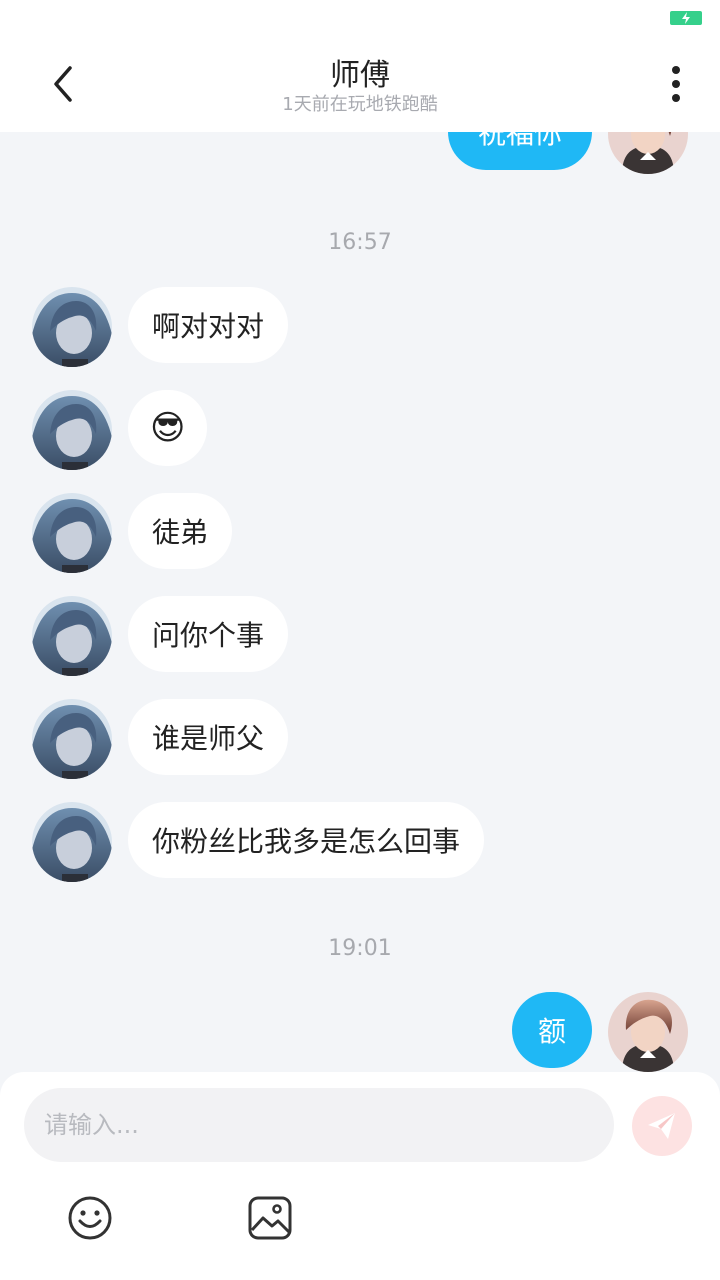 The image size is (720, 1280). I want to click on smiley-icon, so click(90, 1218).